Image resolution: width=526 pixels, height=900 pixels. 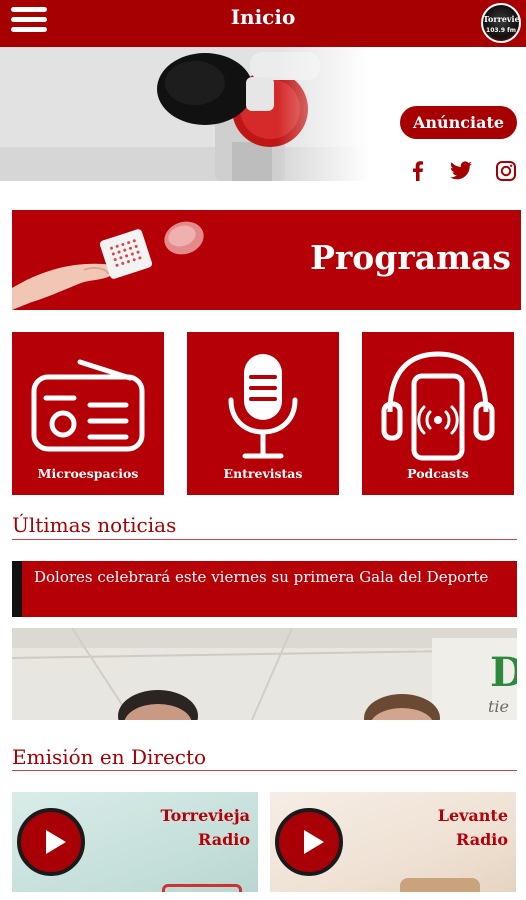 I want to click on station-logo: Torrevieja 103.9 fm, so click(x=501, y=23).